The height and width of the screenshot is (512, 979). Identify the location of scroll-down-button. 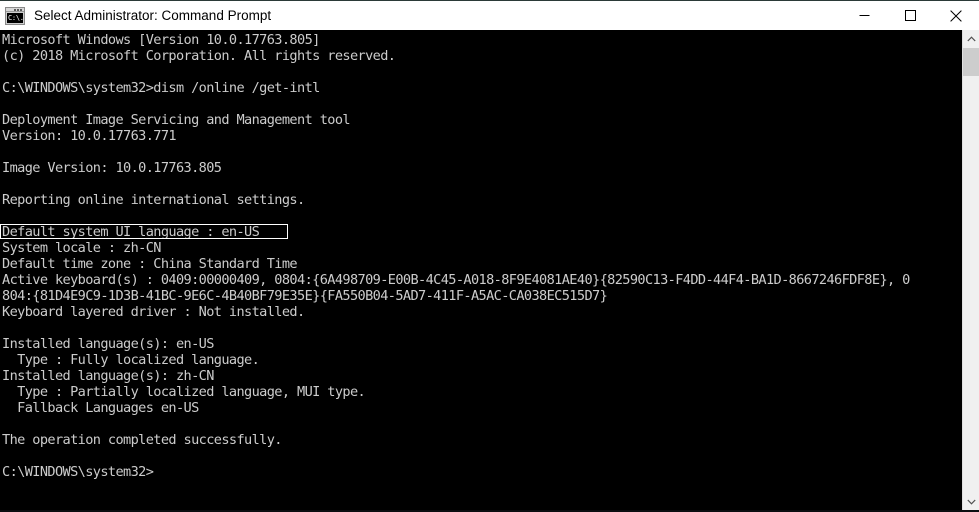
(971, 501).